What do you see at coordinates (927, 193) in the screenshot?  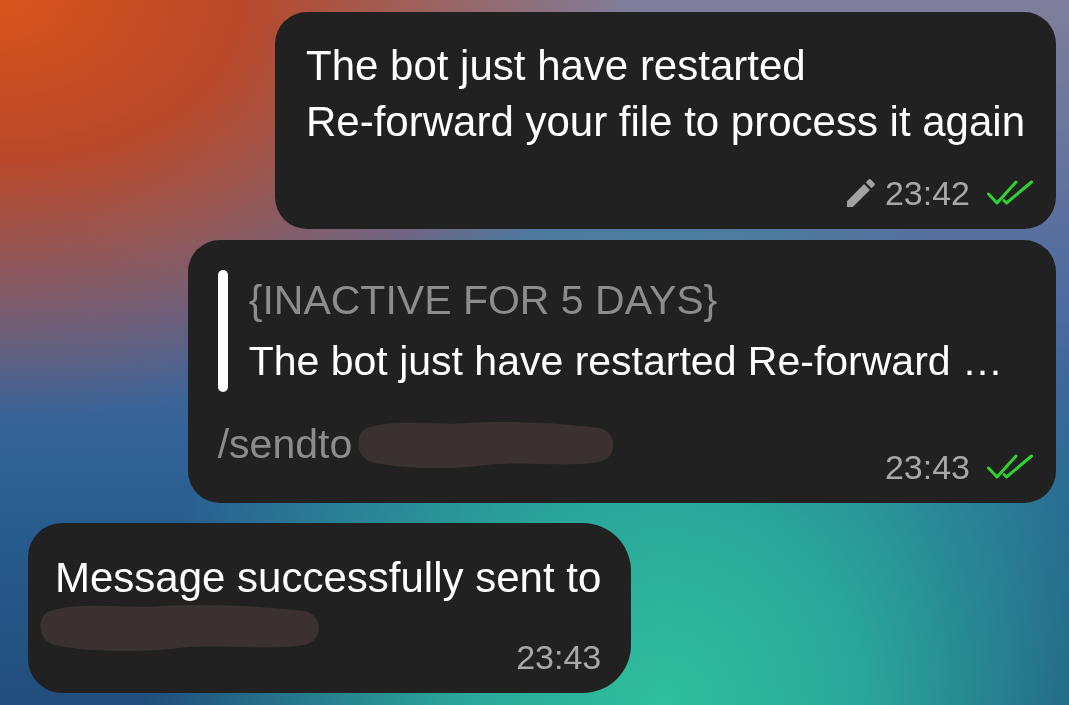 I see `message-time: 23:42` at bounding box center [927, 193].